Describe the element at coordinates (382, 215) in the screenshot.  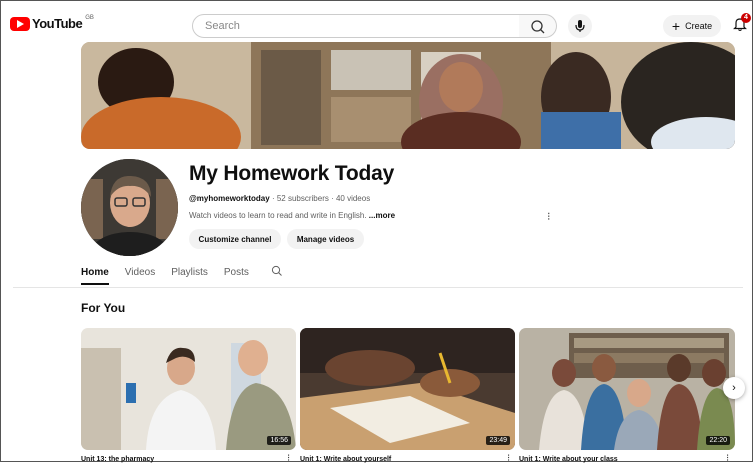
I see `more-link: ...more` at that location.